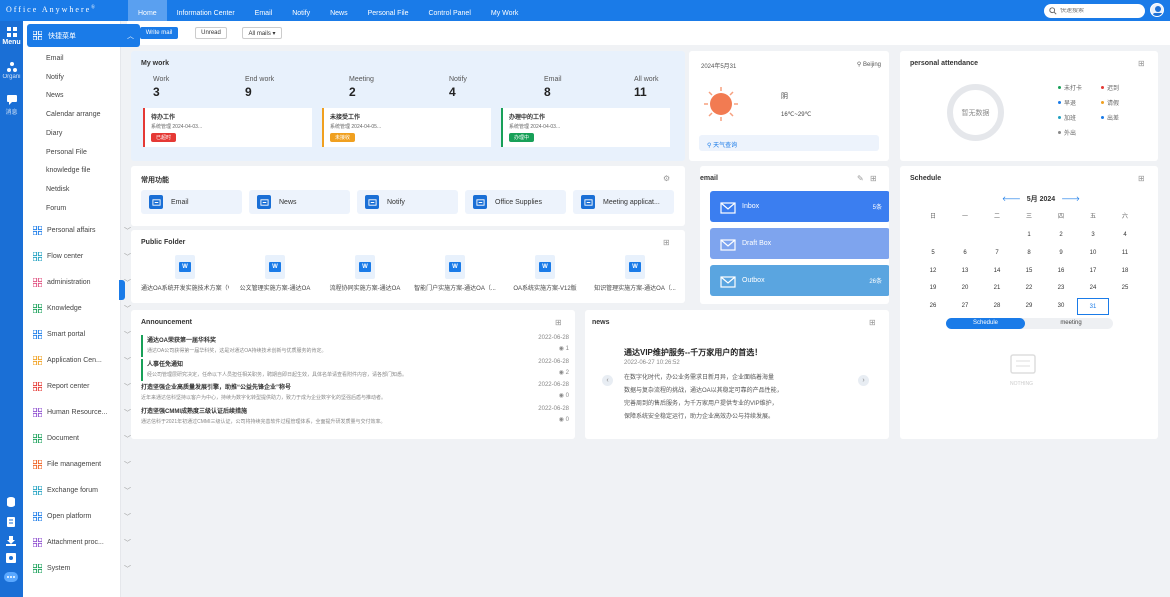 This screenshot has height=597, width=1170. What do you see at coordinates (1093, 253) in the screenshot?
I see `calendar-day: 10` at bounding box center [1093, 253].